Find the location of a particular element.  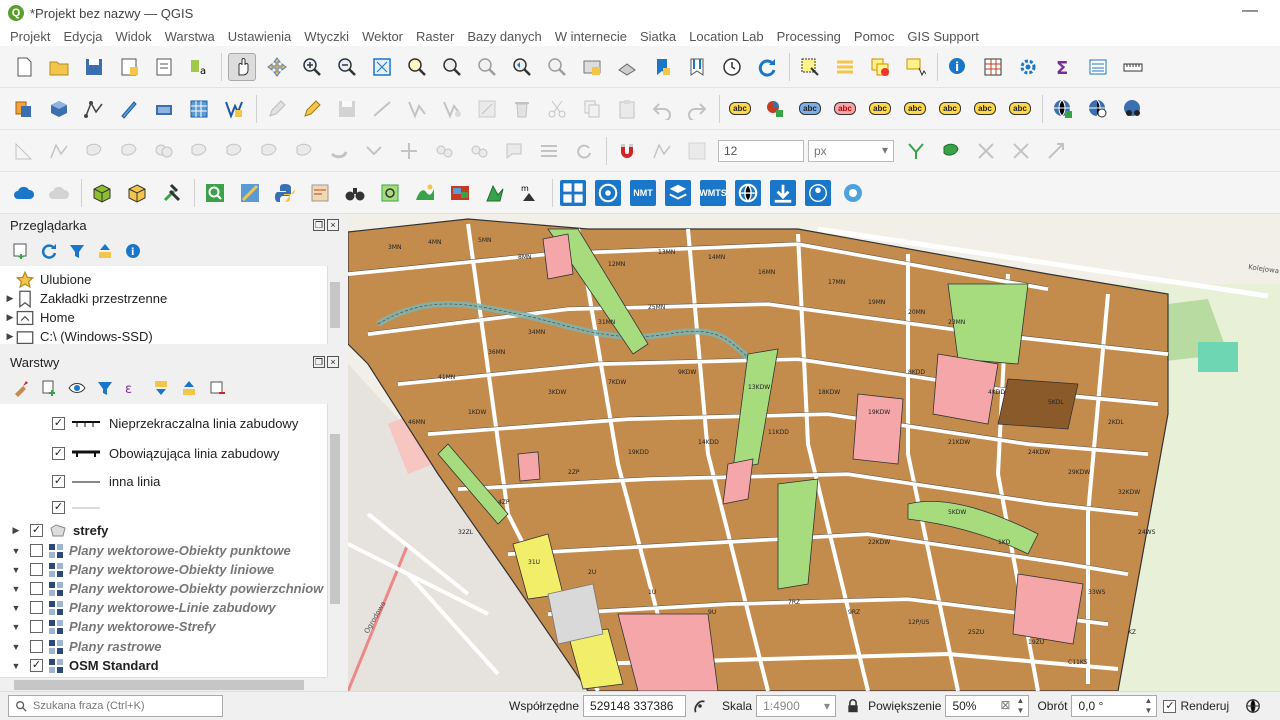

layers-plugin-icon is located at coordinates (678, 193).